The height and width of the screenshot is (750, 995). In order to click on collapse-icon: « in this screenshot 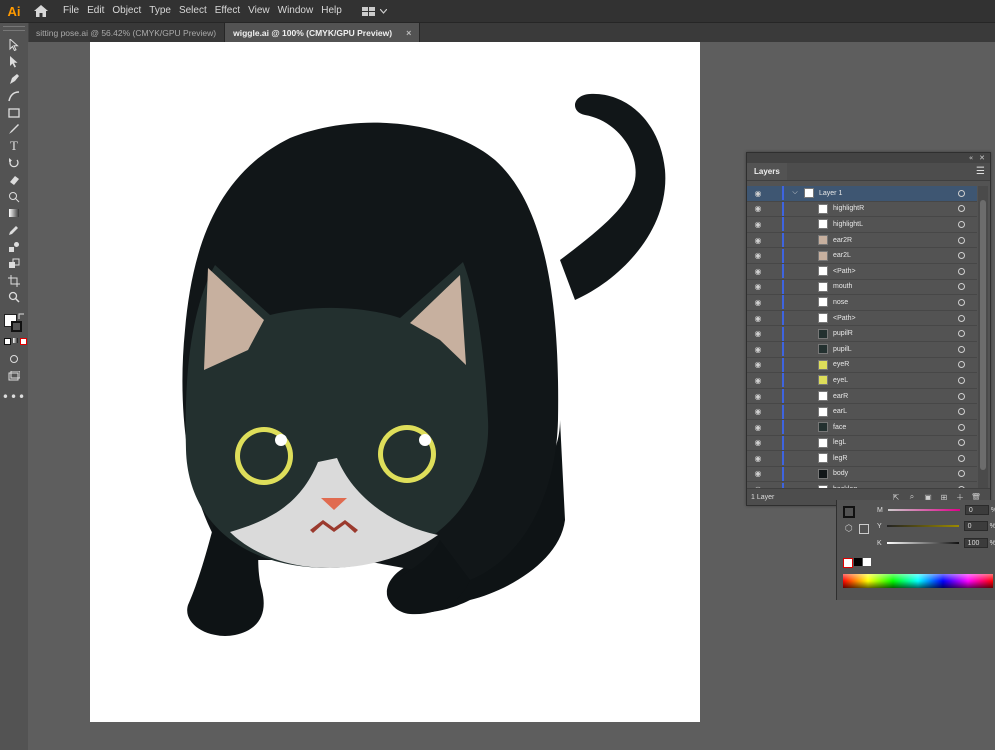, I will do `click(971, 158)`.